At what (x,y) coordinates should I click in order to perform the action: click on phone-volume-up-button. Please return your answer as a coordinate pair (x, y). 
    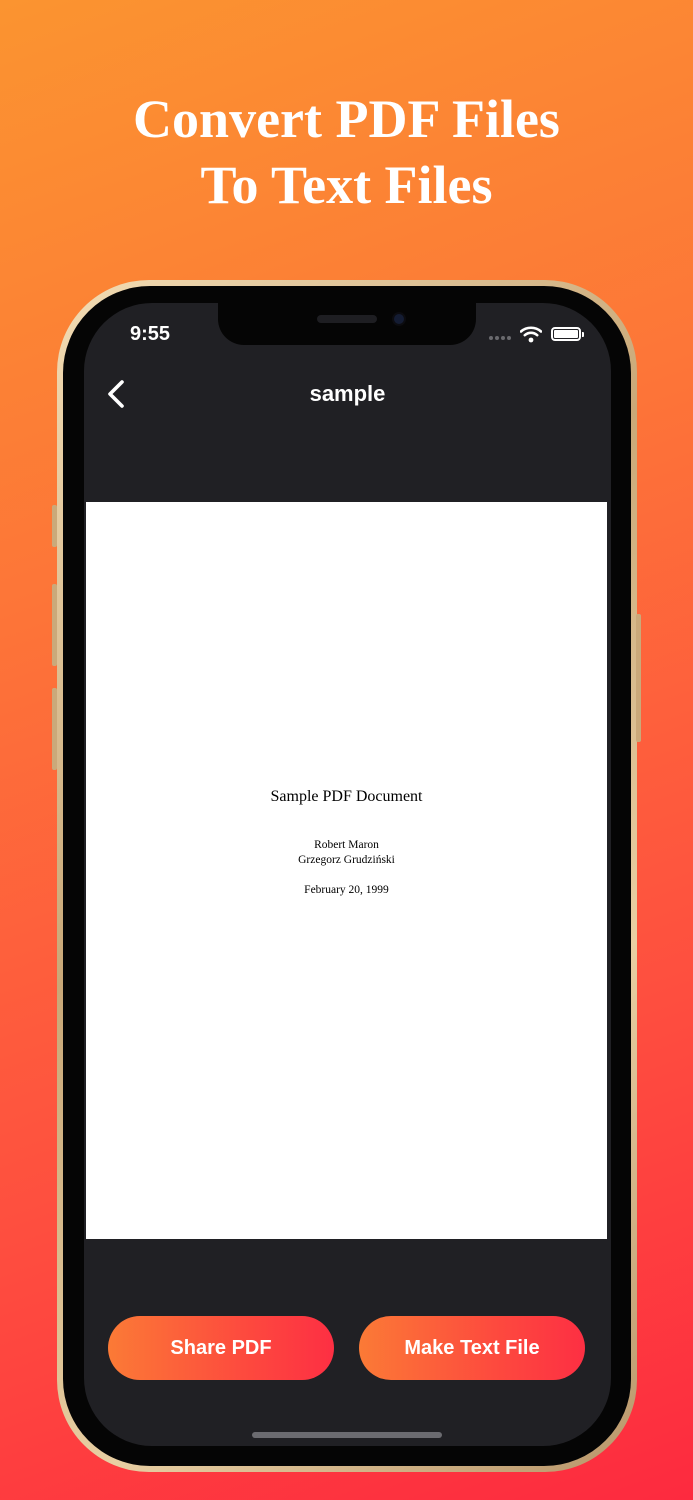
    Looking at the image, I should click on (54, 625).